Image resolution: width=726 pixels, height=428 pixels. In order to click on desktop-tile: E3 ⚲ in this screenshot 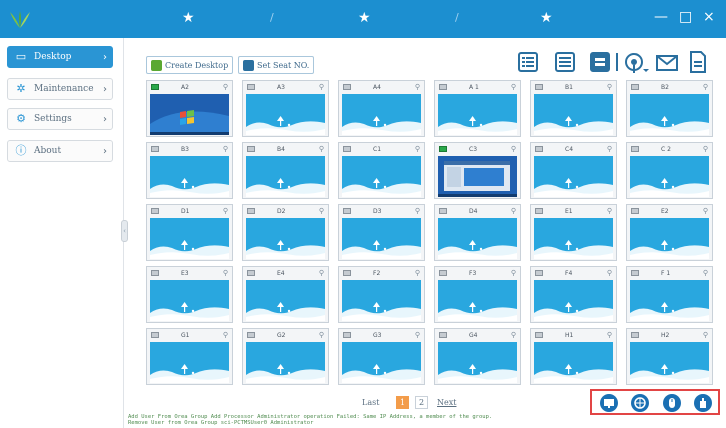, I will do `click(189, 294)`.